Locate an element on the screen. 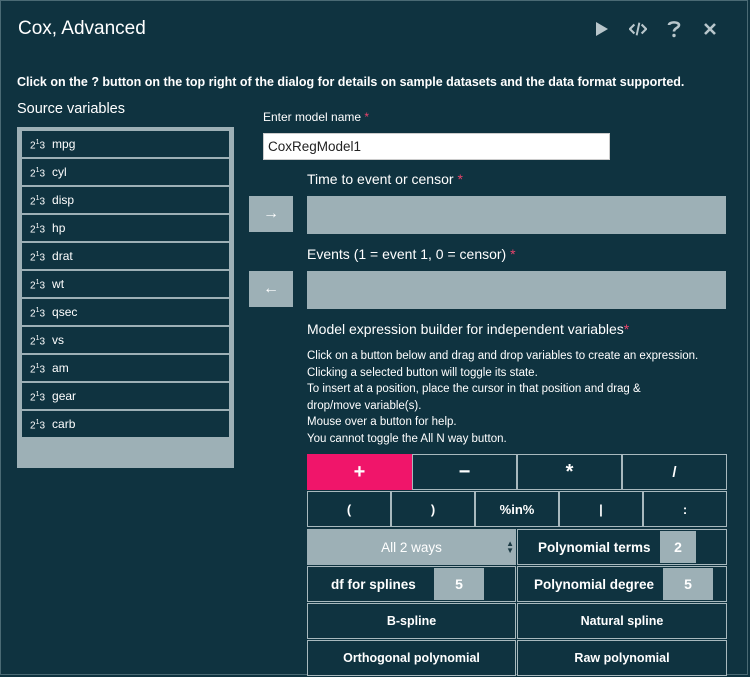 The width and height of the screenshot is (750, 677). dialog-title: Cox, Advanced is located at coordinates (82, 28).